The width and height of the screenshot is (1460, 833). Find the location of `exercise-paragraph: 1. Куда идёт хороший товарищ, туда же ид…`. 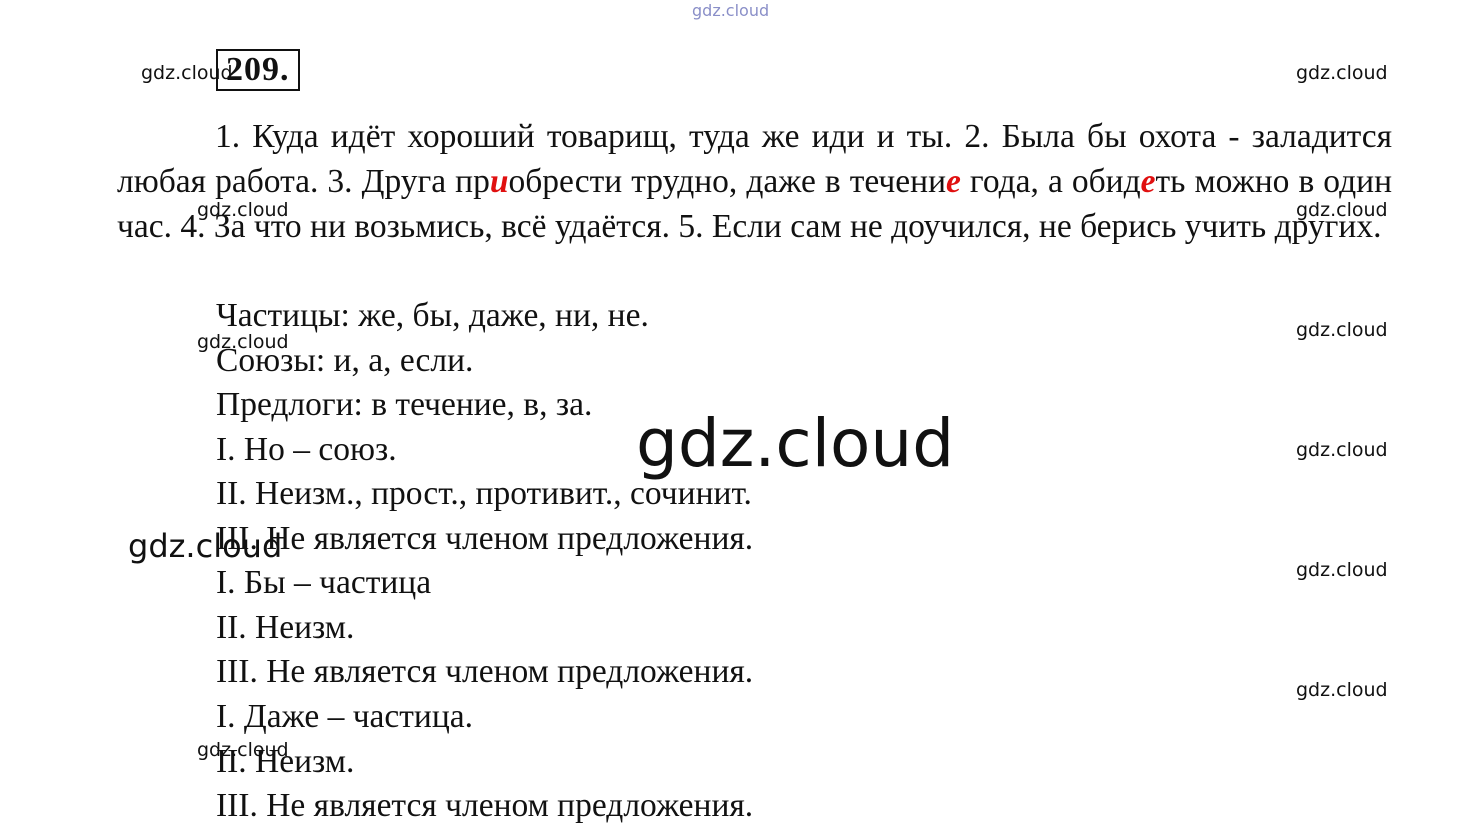

exercise-paragraph: 1. Куда идёт хороший товарищ, туда же ид… is located at coordinates (754, 181).